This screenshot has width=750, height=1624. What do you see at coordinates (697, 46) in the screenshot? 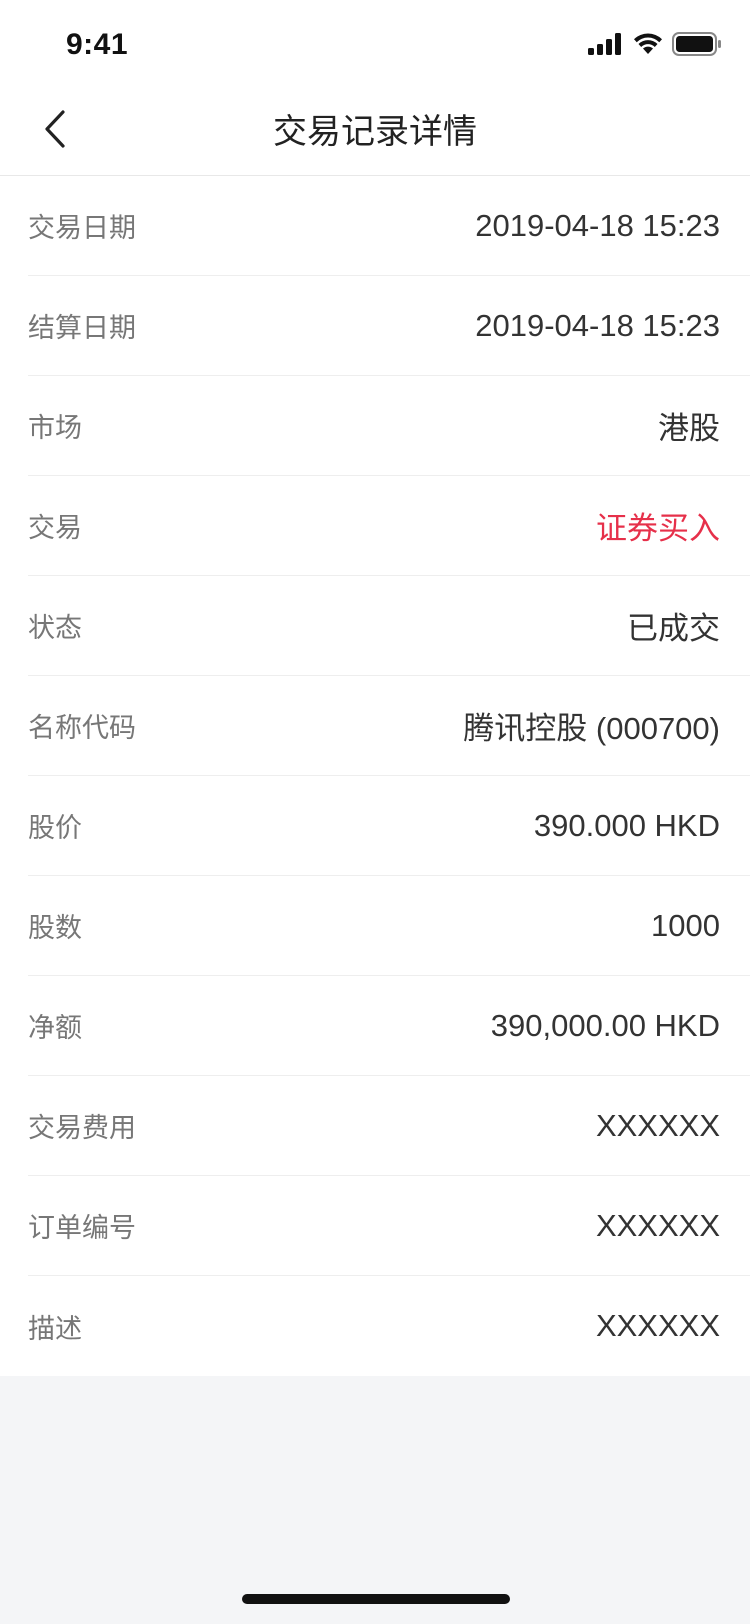
I see `battery-icon` at bounding box center [697, 46].